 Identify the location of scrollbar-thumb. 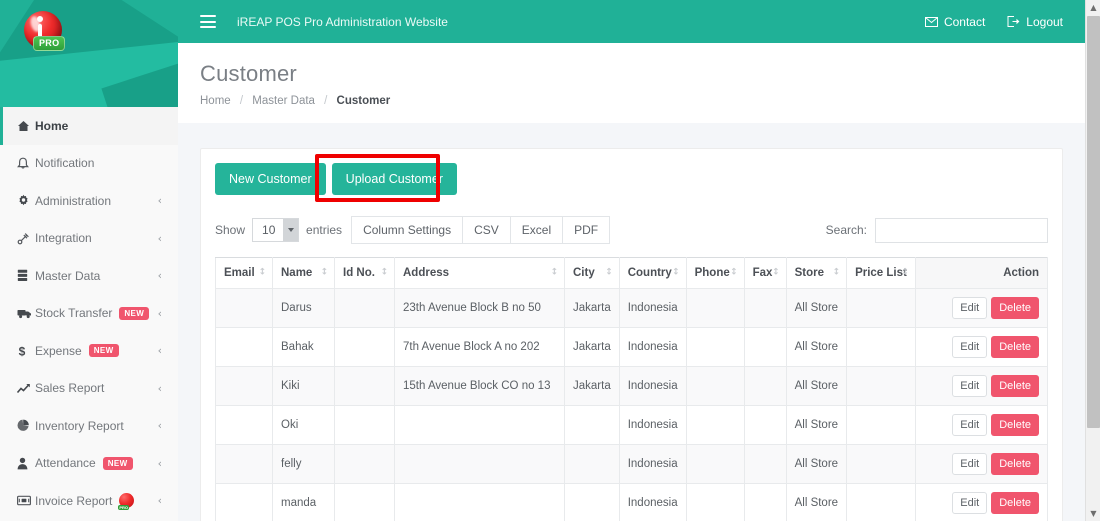
(1093, 222).